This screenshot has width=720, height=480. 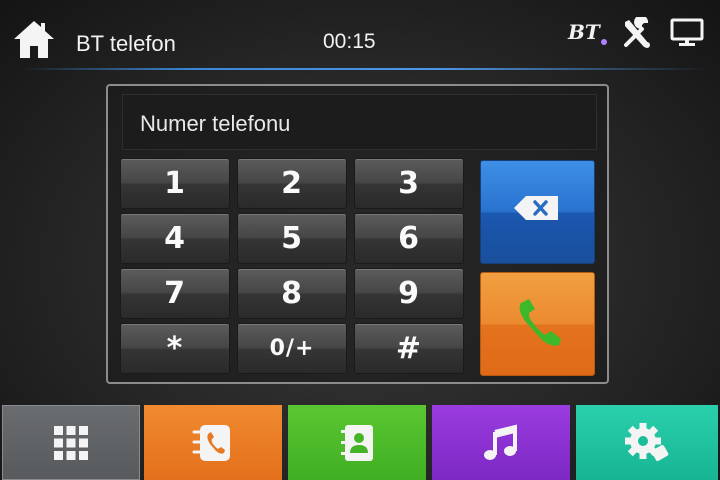 What do you see at coordinates (409, 348) in the screenshot?
I see `key-hash: #` at bounding box center [409, 348].